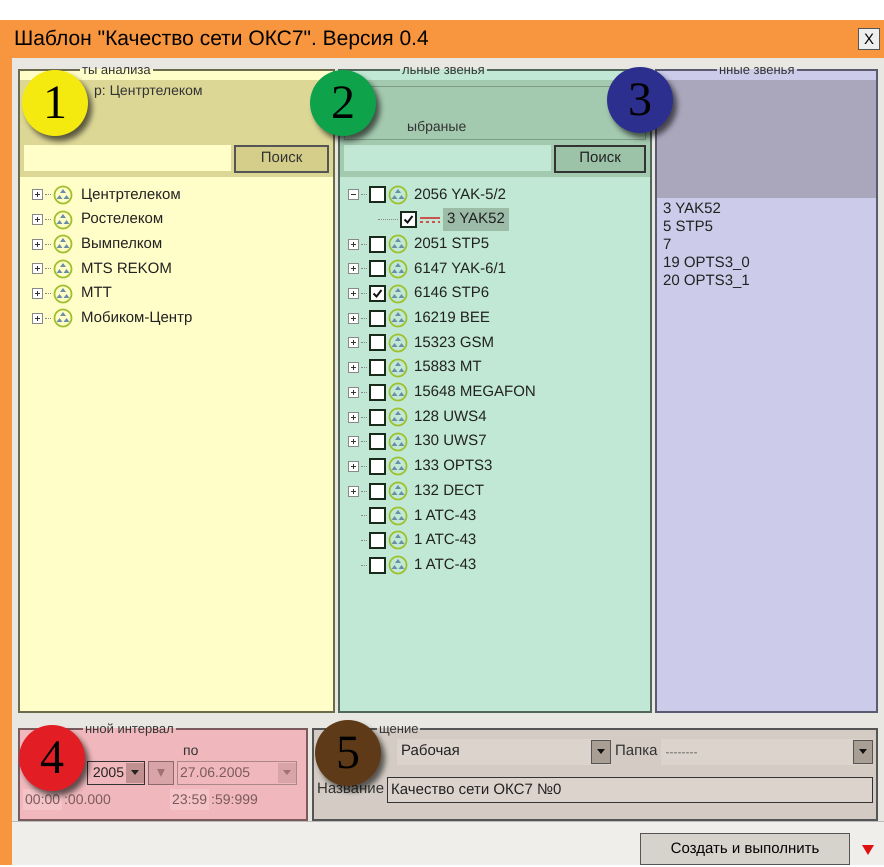 This screenshot has height=867, width=884. What do you see at coordinates (133, 318) in the screenshot?
I see `tree-item: Мобиком-Центр` at bounding box center [133, 318].